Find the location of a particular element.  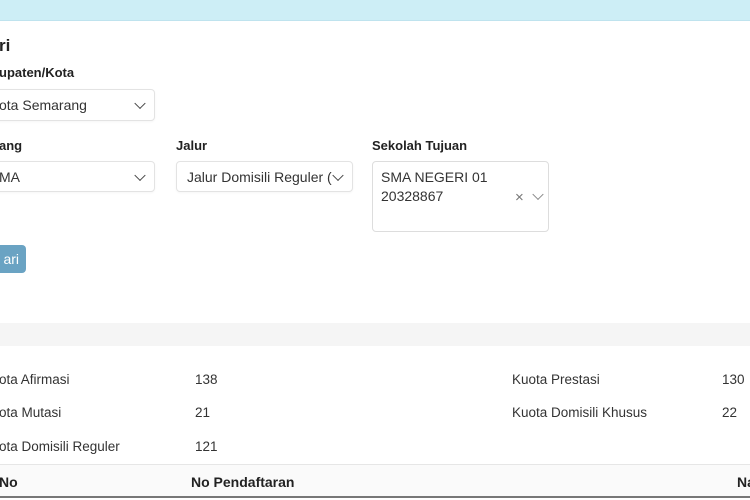

quota-prestasi-value: 130 is located at coordinates (733, 379).